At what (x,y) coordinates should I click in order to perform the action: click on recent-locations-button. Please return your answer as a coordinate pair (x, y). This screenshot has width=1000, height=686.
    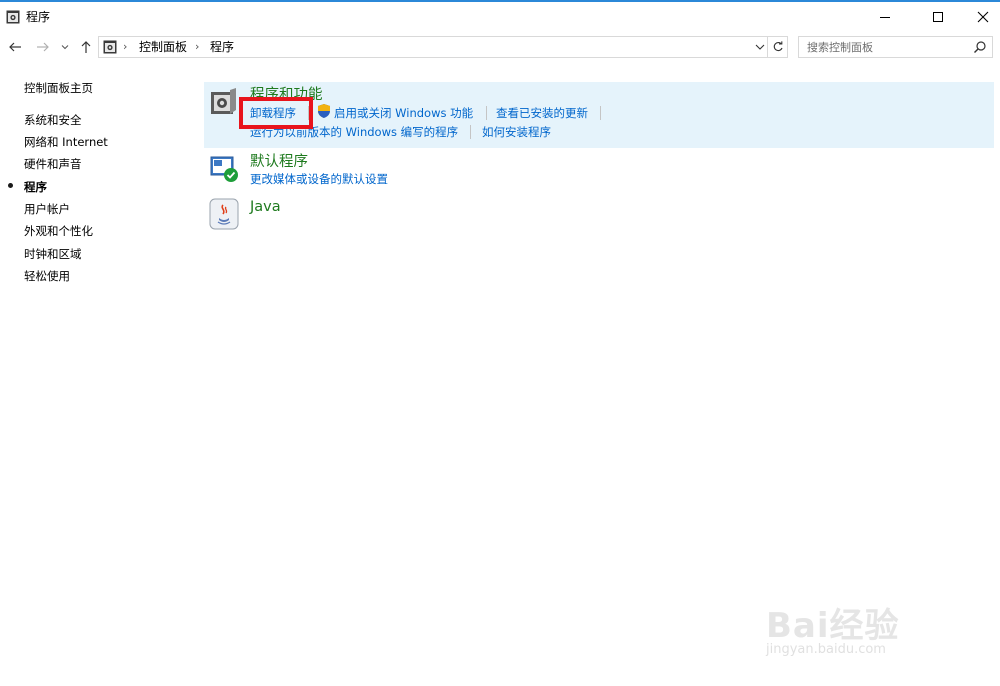
    Looking at the image, I should click on (65, 47).